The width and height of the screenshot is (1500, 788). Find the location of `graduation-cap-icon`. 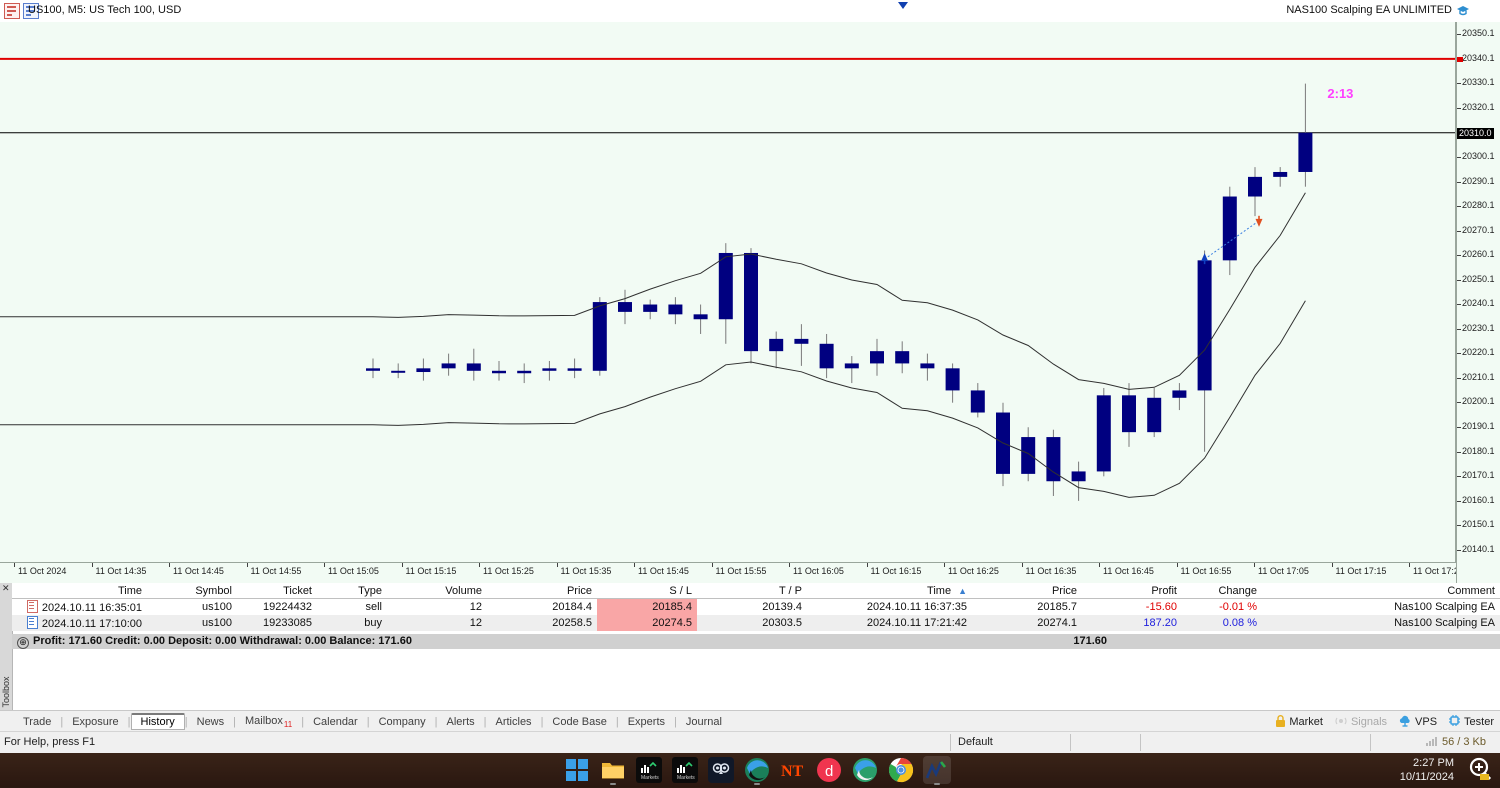

graduation-cap-icon is located at coordinates (1463, 10).